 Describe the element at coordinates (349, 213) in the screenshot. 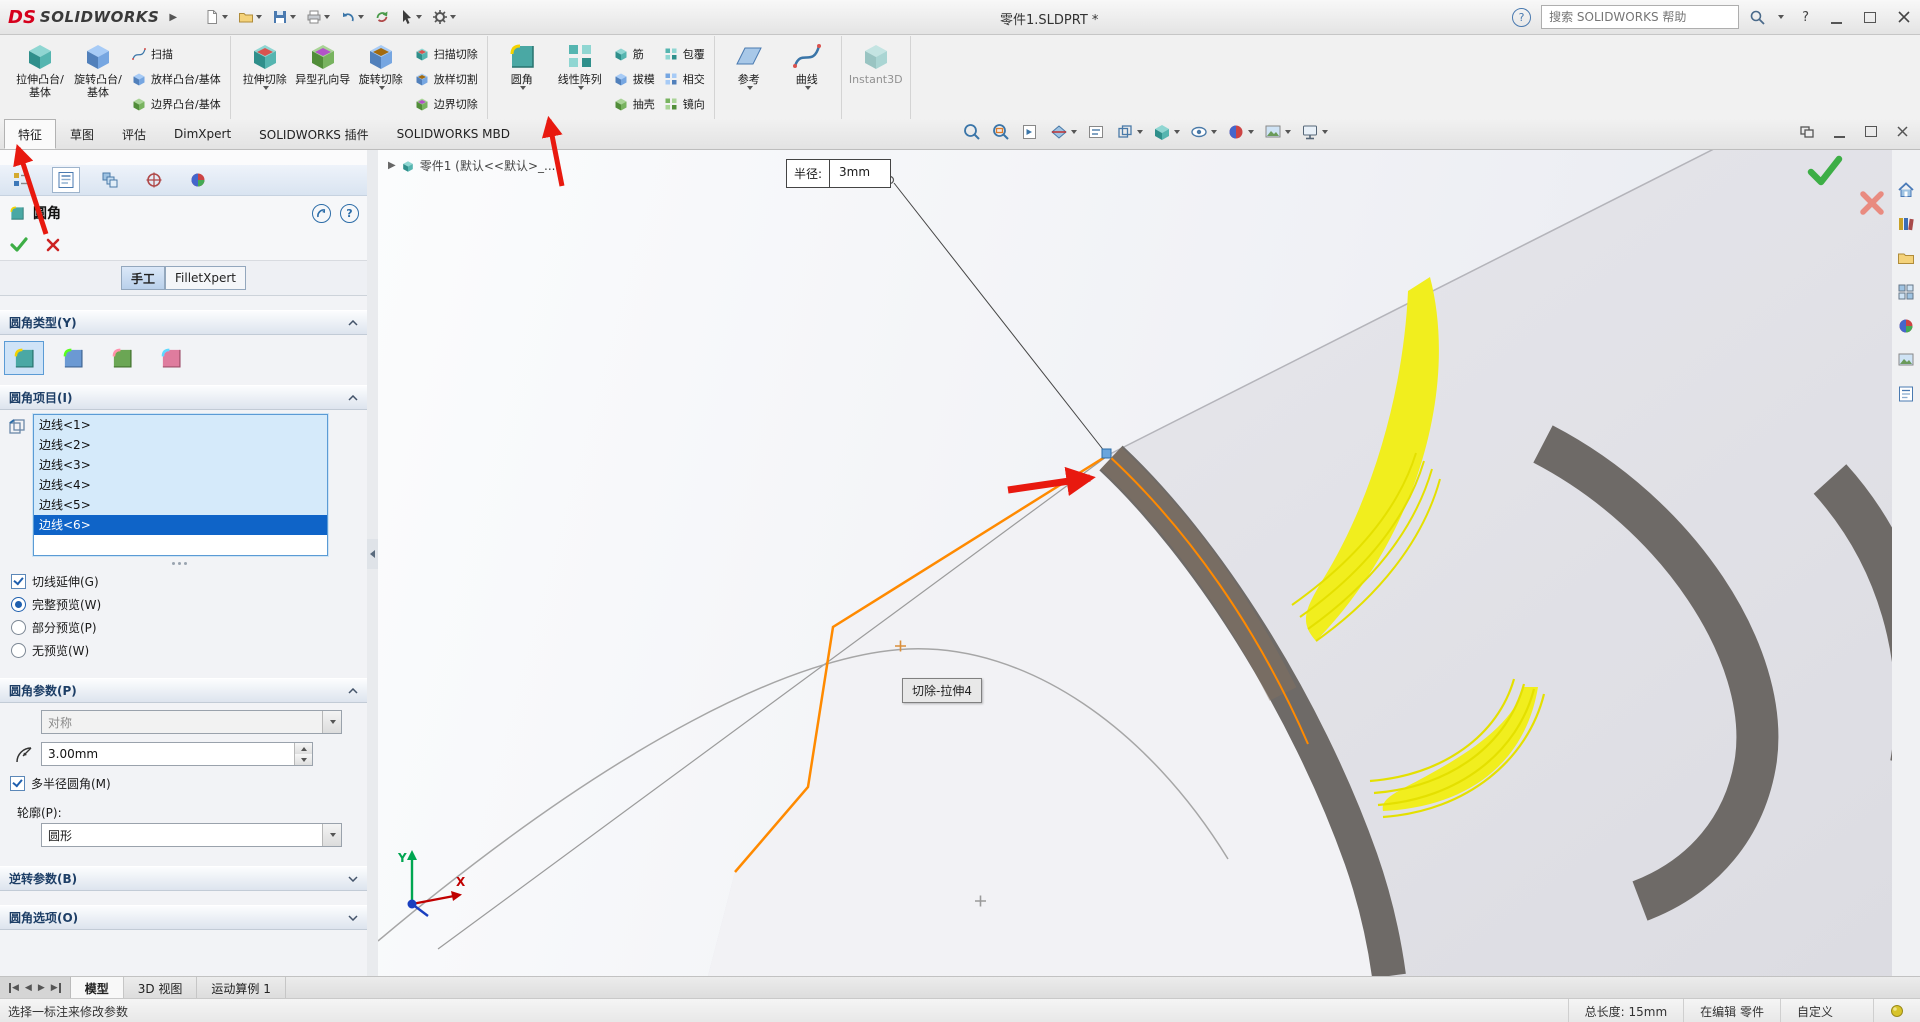

I see `pm-help-icon: ?` at that location.